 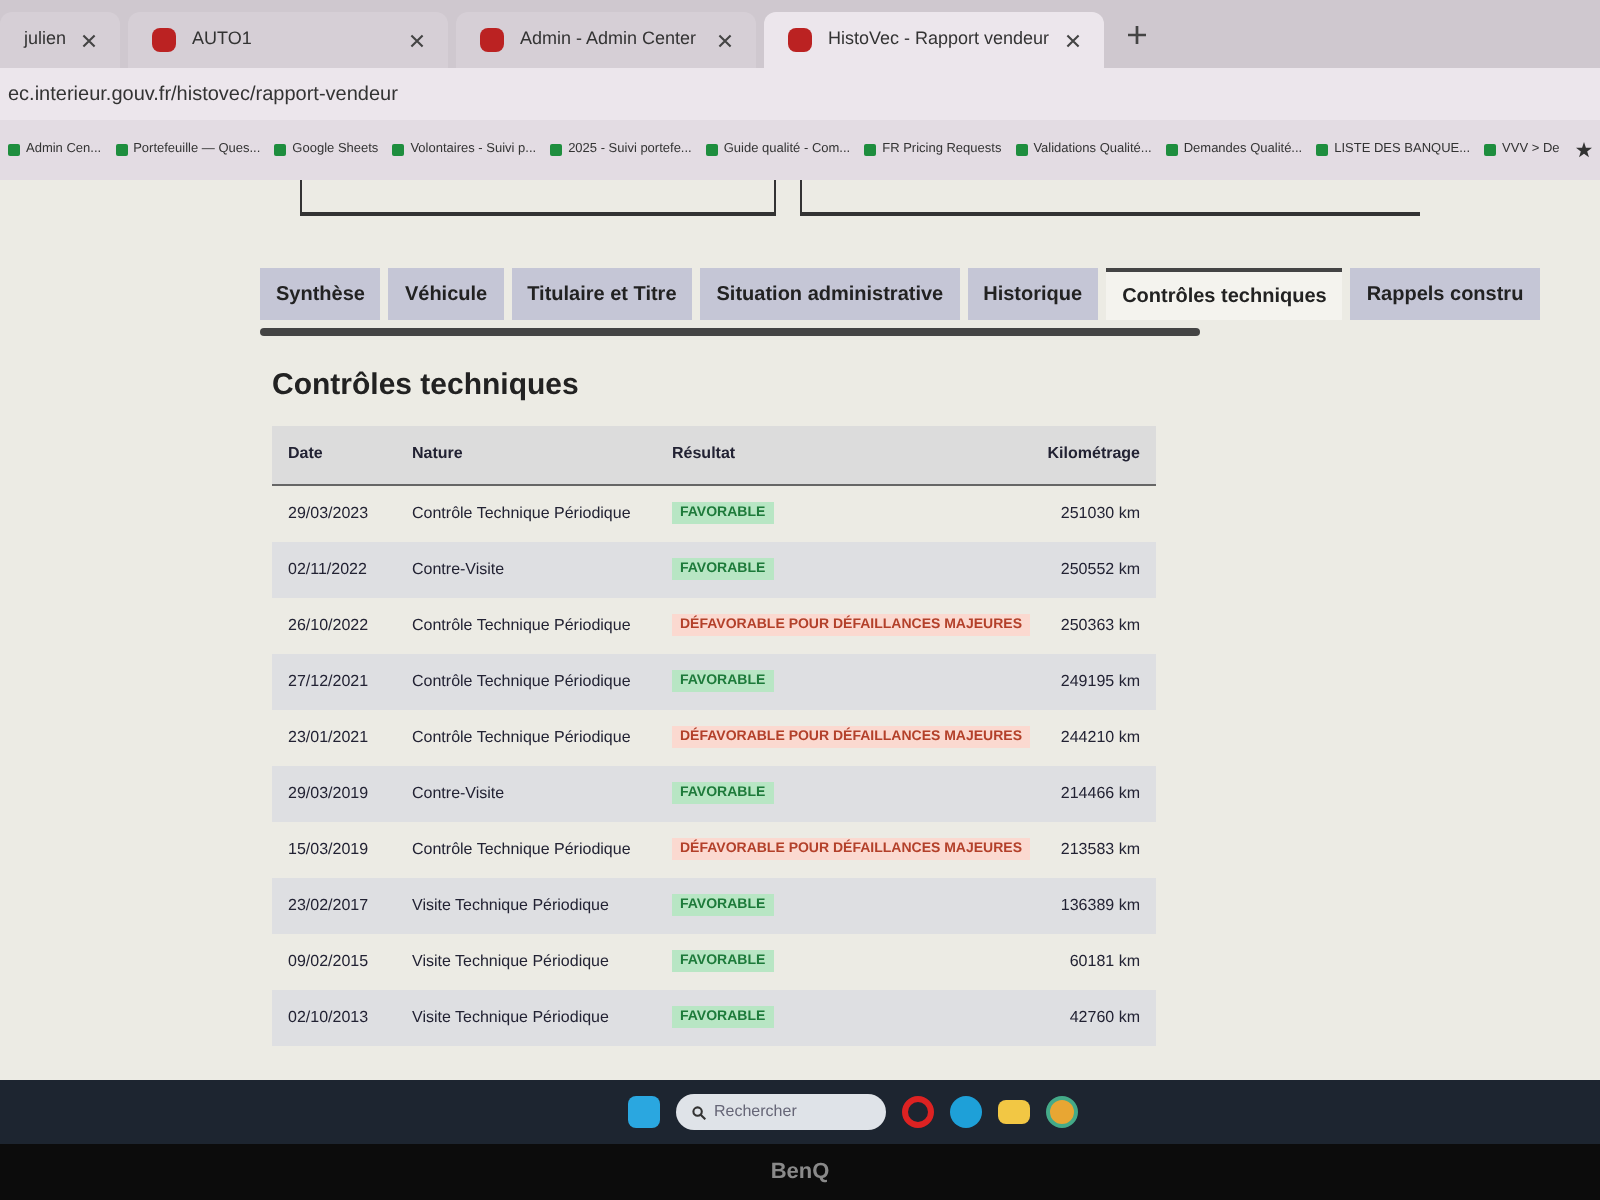 I want to click on monitor-logo: BenQ, so click(x=800, y=1172).